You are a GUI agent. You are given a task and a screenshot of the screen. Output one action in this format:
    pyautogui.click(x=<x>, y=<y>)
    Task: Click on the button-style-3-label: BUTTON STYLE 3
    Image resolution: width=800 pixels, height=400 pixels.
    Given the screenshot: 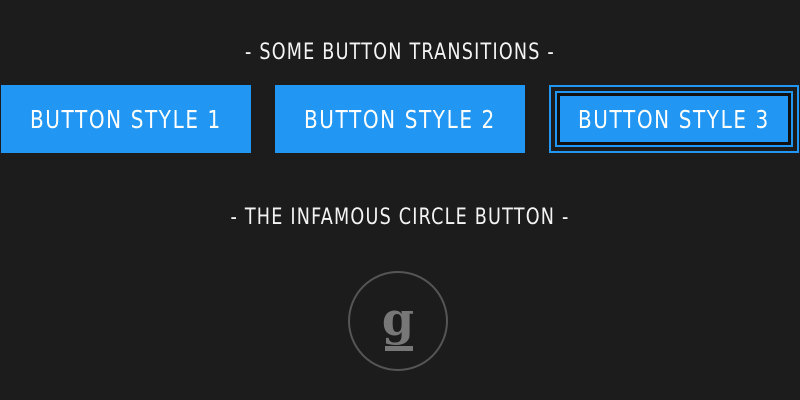 What is the action you would take?
    pyautogui.click(x=674, y=119)
    